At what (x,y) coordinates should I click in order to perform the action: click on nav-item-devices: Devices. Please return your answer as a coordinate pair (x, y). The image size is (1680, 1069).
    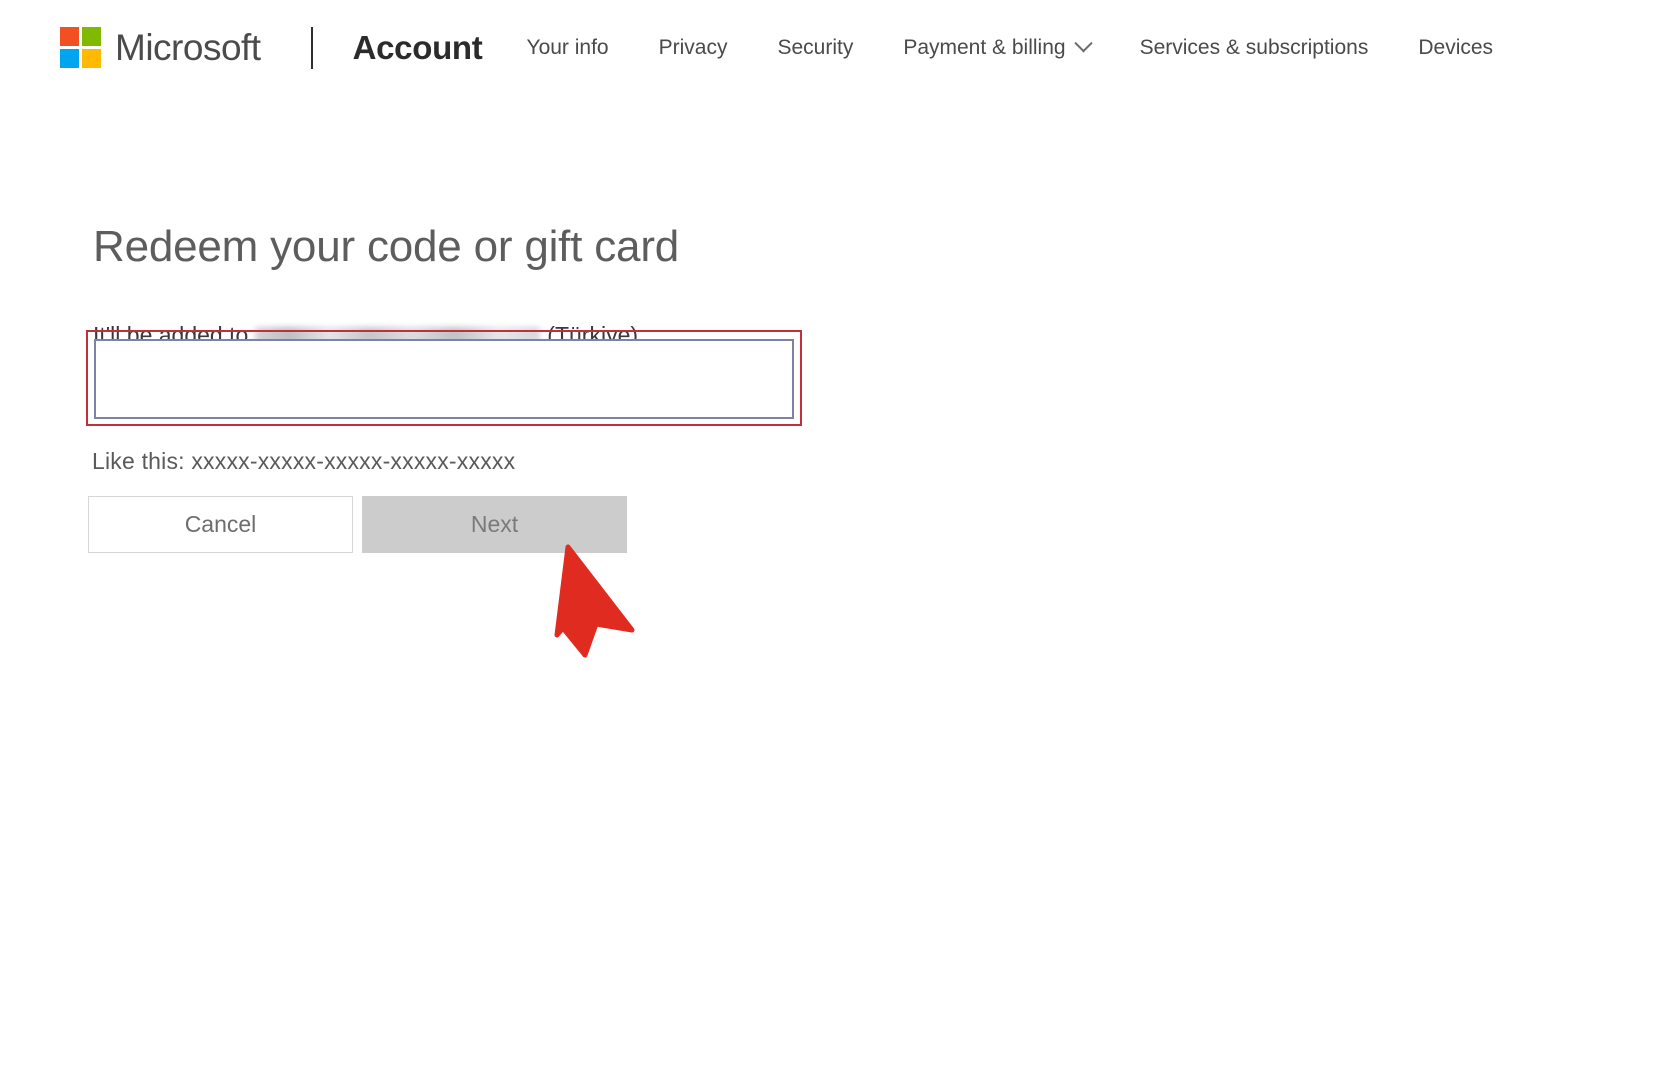
    Looking at the image, I should click on (1455, 48).